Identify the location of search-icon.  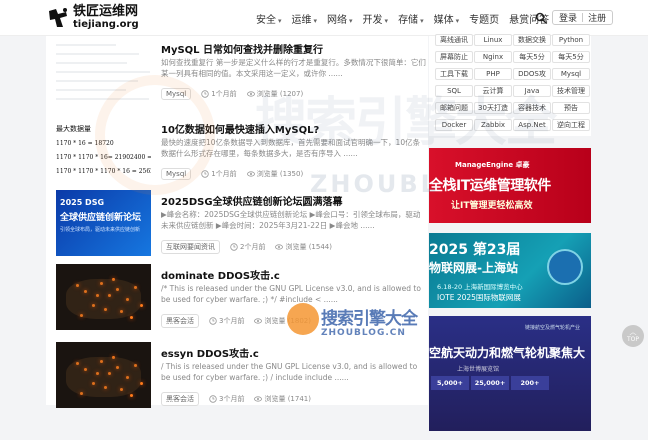
(541, 18).